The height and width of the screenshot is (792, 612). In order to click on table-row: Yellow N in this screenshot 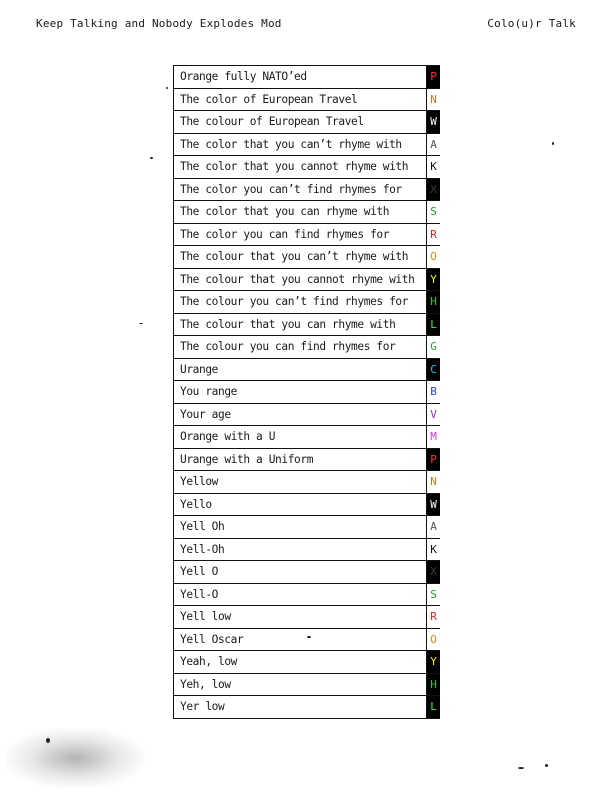, I will do `click(307, 482)`.